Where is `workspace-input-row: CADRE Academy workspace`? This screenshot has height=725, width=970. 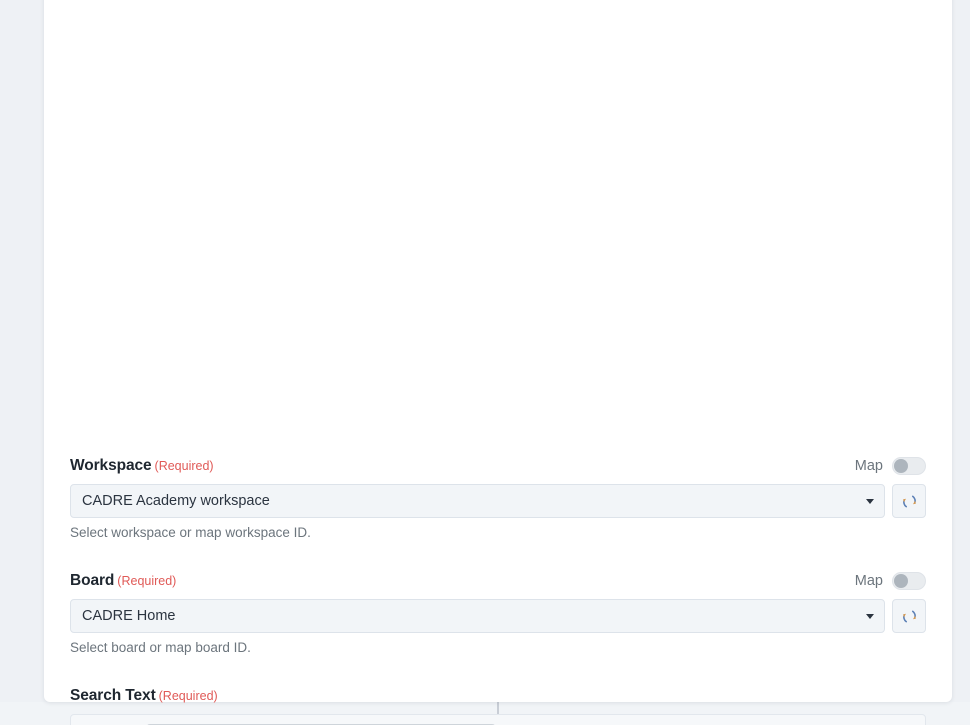
workspace-input-row: CADRE Academy workspace is located at coordinates (498, 501).